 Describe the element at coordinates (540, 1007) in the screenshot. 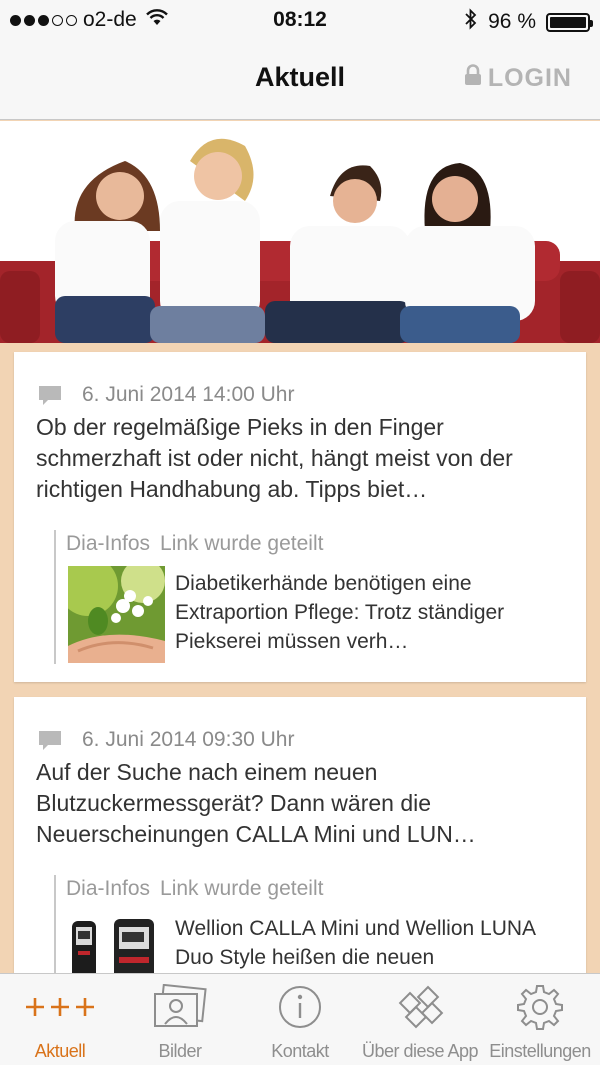

I see `gear-icon` at that location.